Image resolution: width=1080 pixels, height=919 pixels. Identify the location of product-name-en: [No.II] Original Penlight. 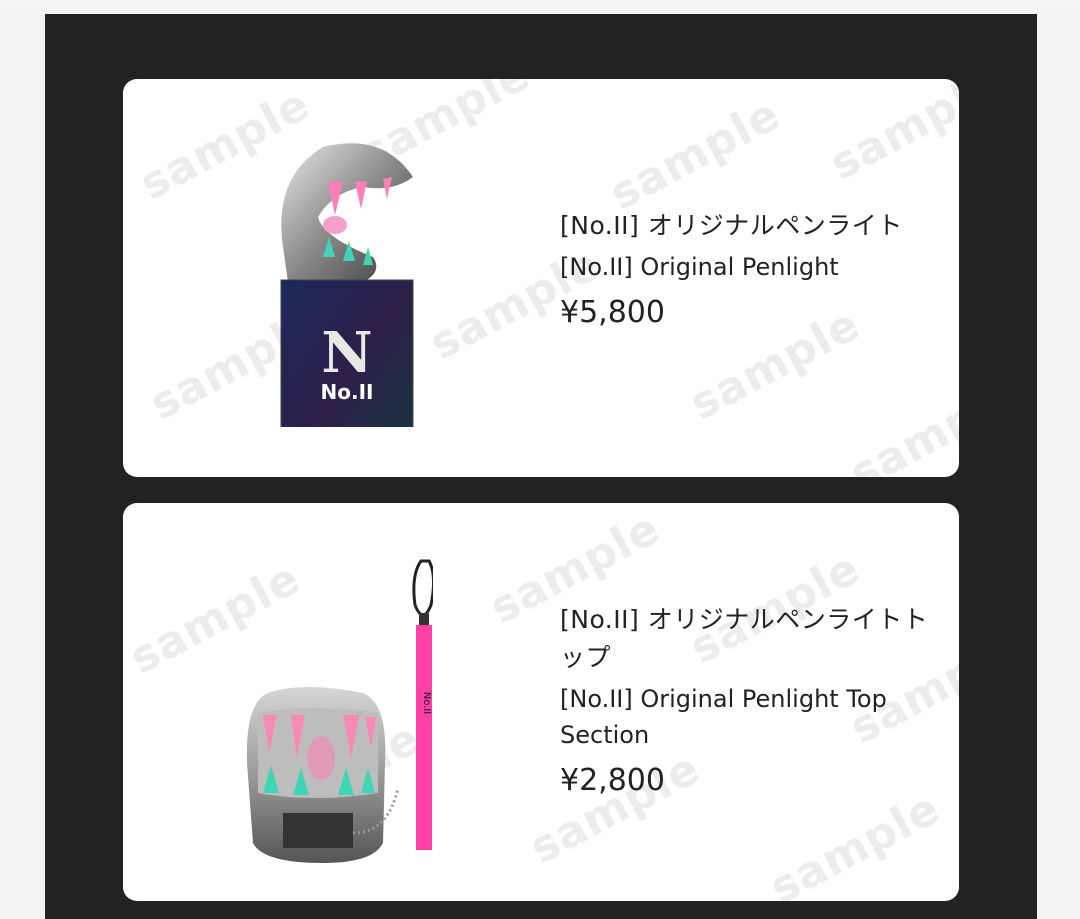
(725, 267).